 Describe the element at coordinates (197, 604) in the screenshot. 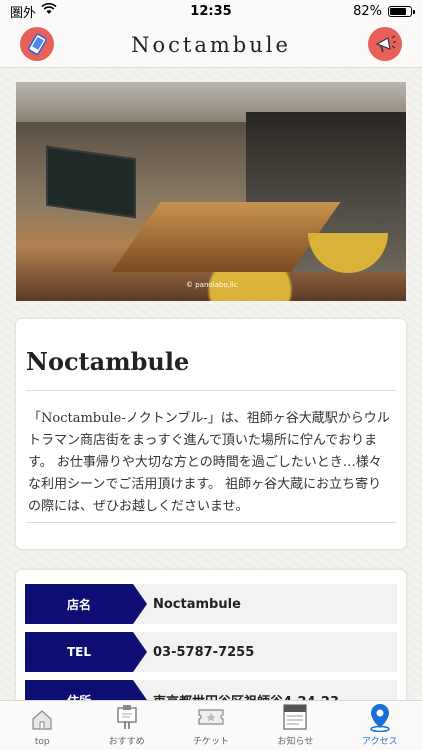

I see `info-value: Noctambule` at that location.